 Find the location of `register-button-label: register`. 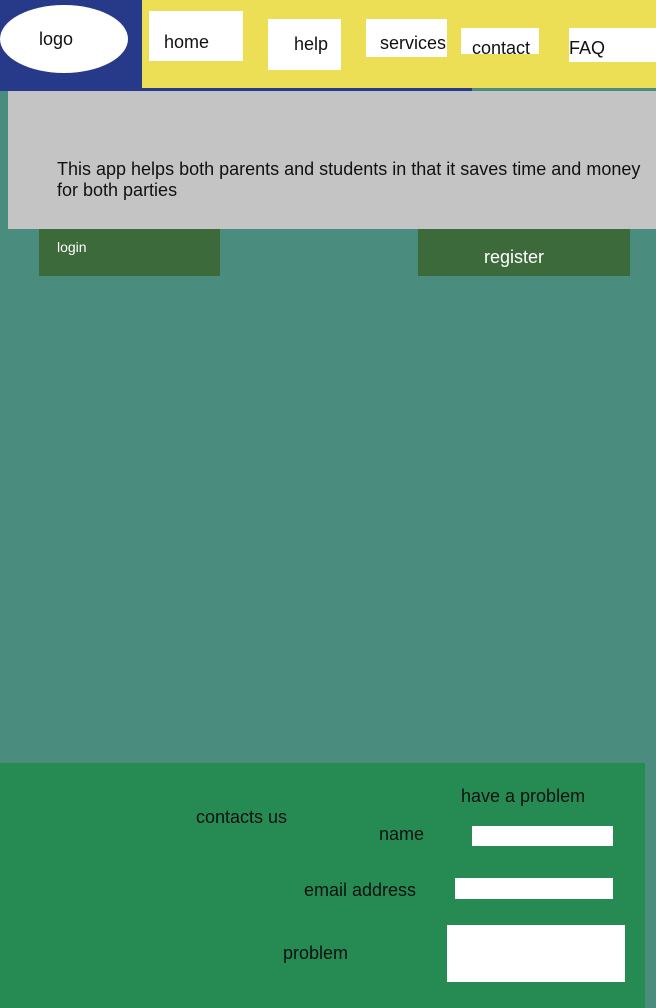

register-button-label: register is located at coordinates (514, 257).